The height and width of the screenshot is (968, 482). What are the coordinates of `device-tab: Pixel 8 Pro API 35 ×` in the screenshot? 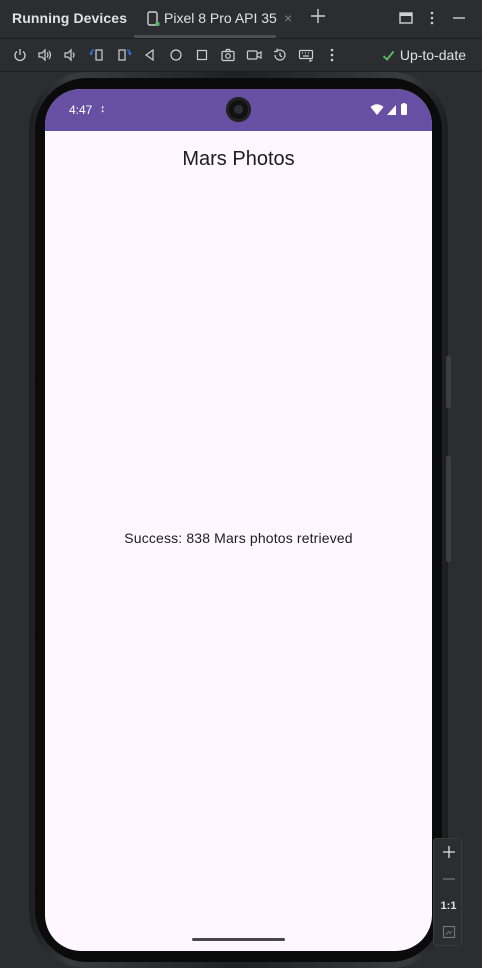 It's located at (213, 19).